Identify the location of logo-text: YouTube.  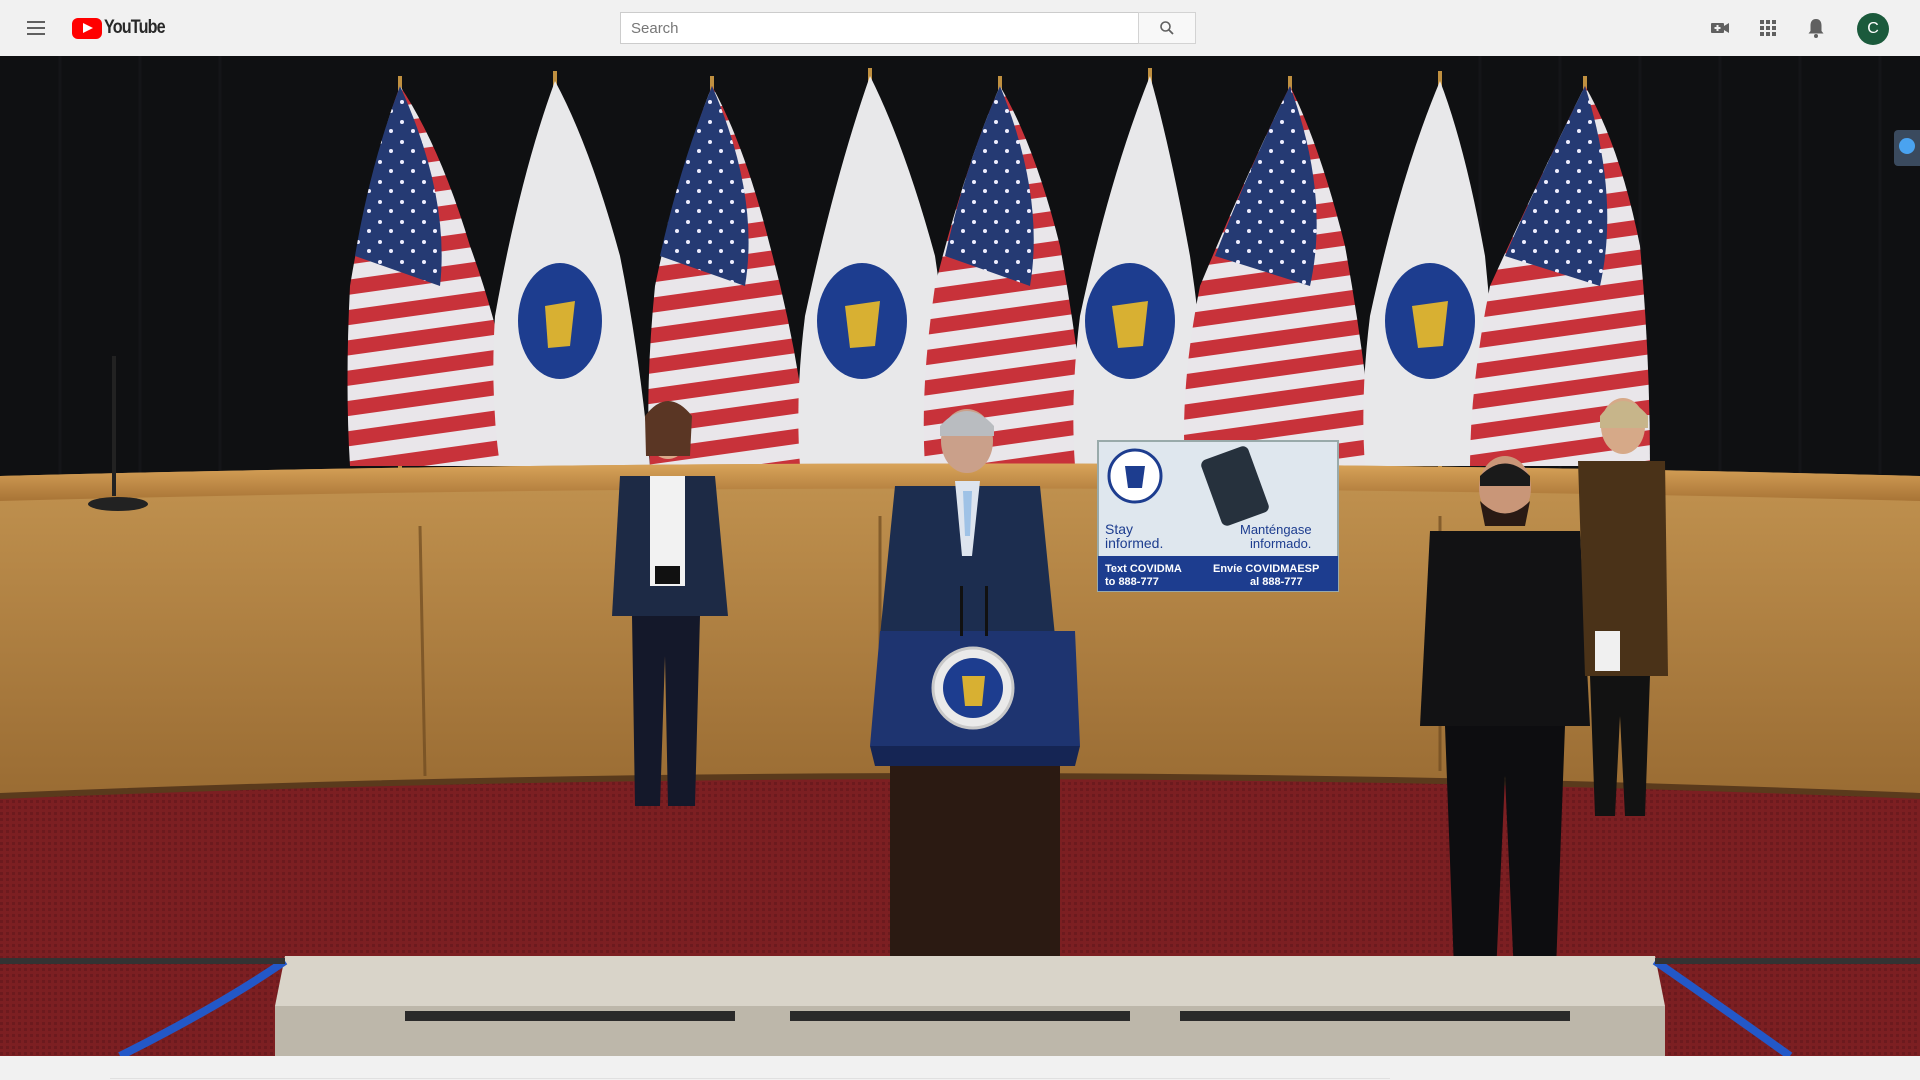
(135, 27).